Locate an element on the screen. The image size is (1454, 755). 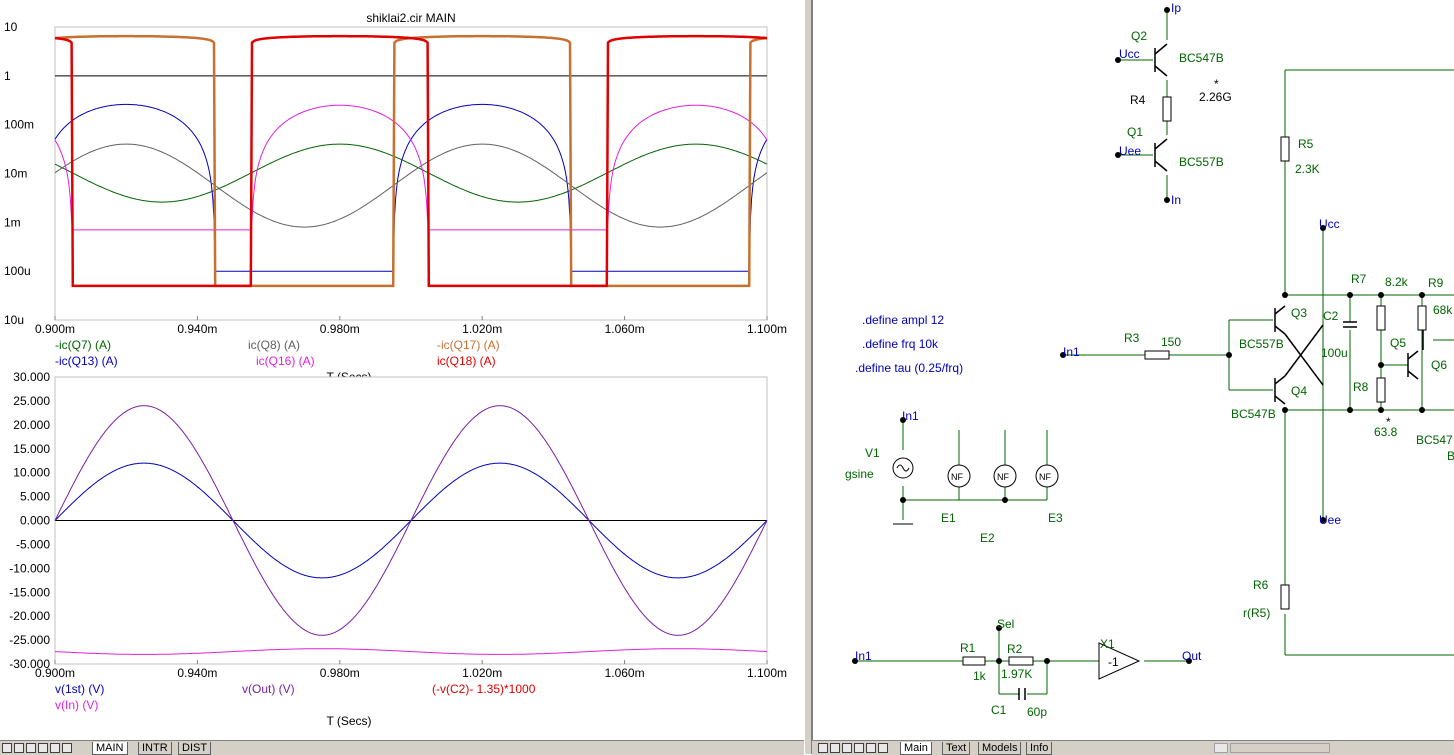
top-legend-entry: -ic(Q17) (A) is located at coordinates (468, 345).